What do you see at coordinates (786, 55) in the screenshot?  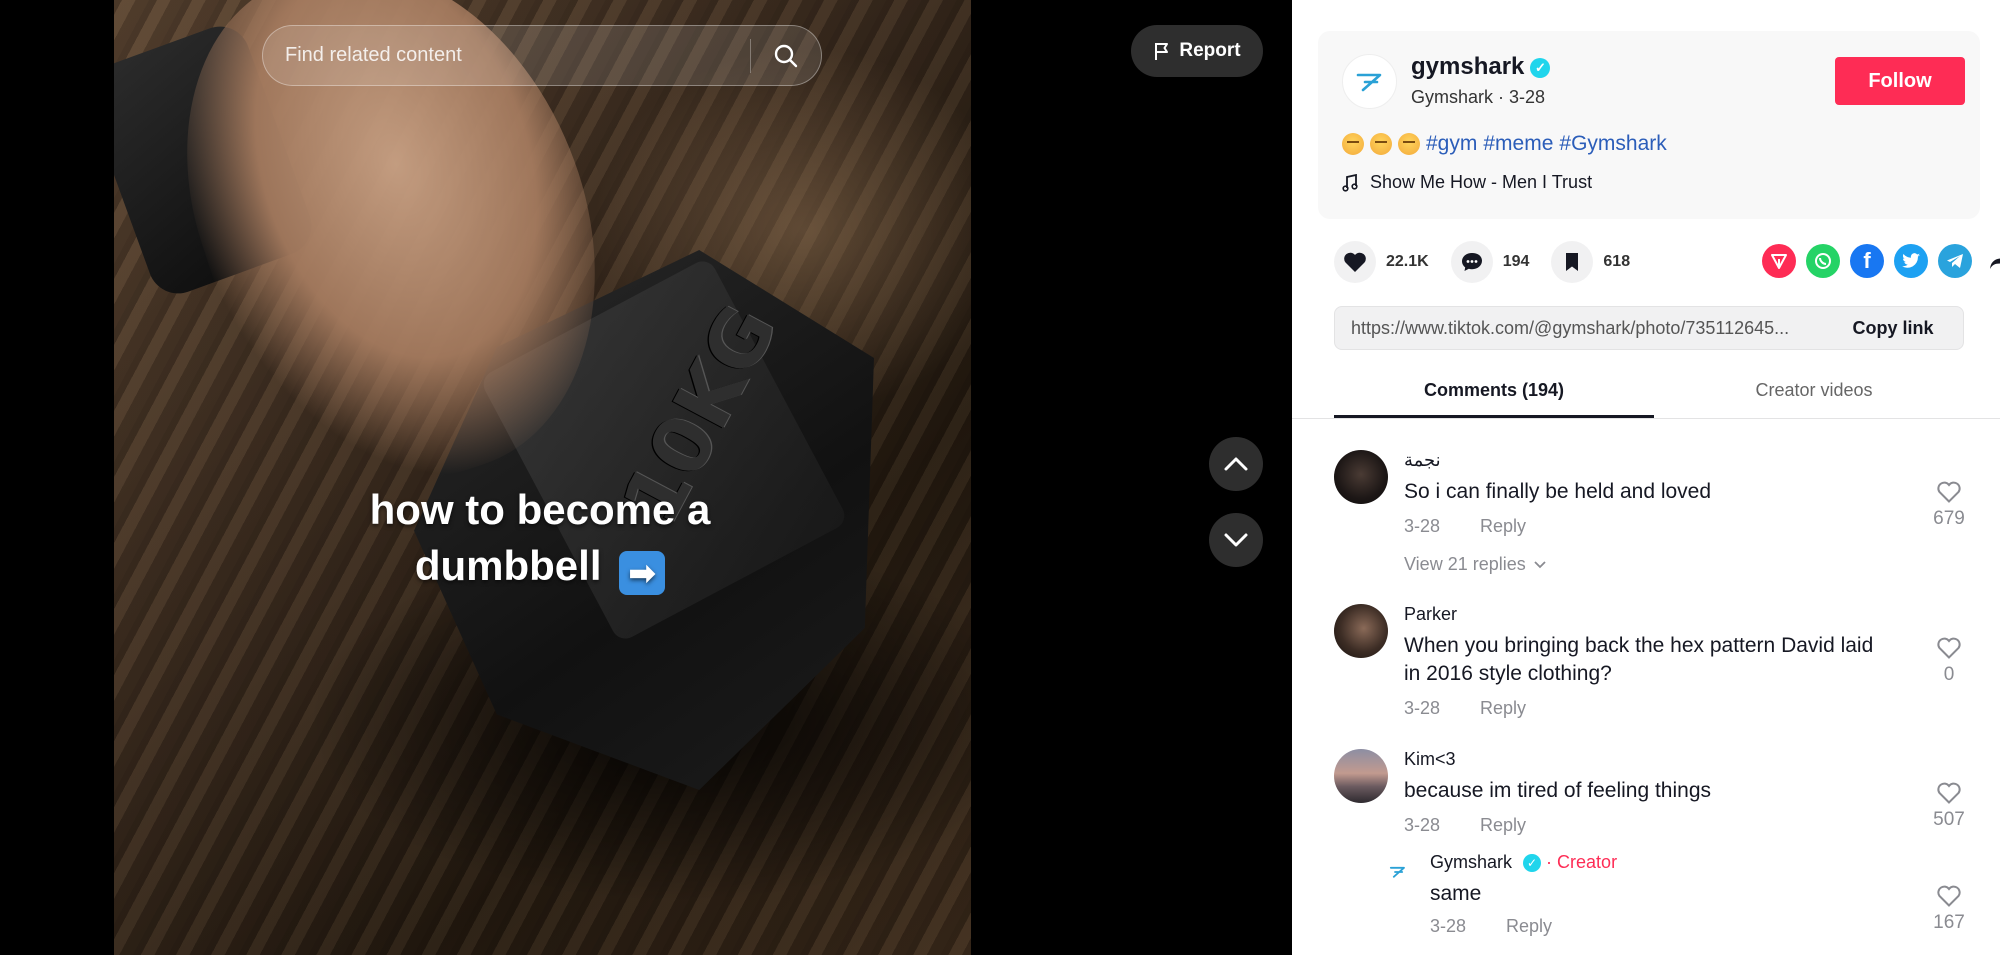 I see `search-button` at bounding box center [786, 55].